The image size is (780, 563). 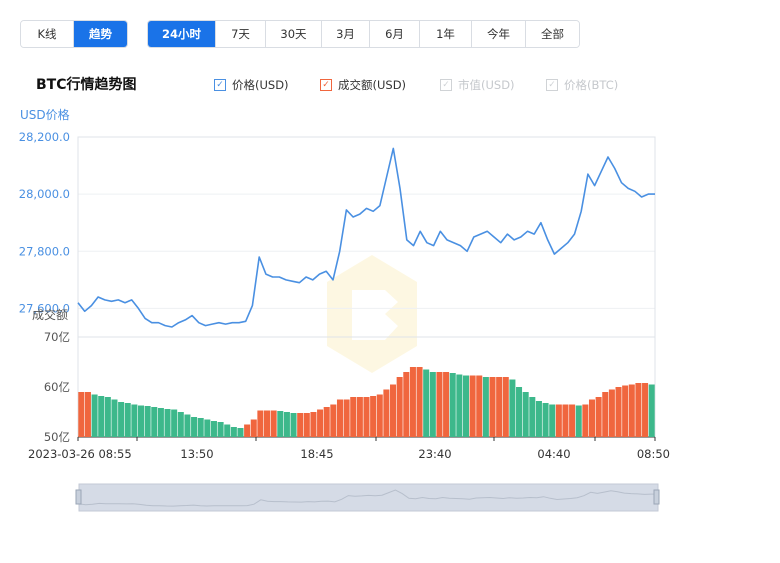 I want to click on watermark-logo, so click(x=372, y=314).